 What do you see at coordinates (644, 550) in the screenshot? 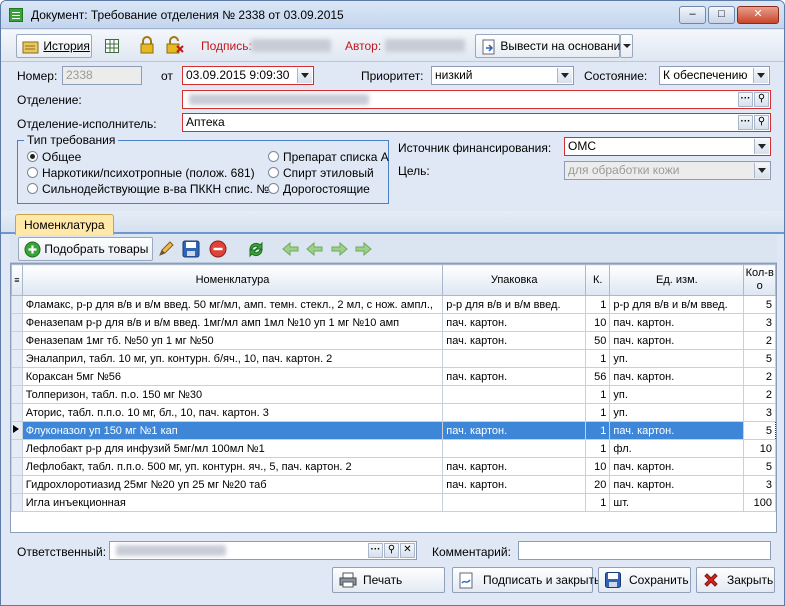
I see `comment-field` at bounding box center [644, 550].